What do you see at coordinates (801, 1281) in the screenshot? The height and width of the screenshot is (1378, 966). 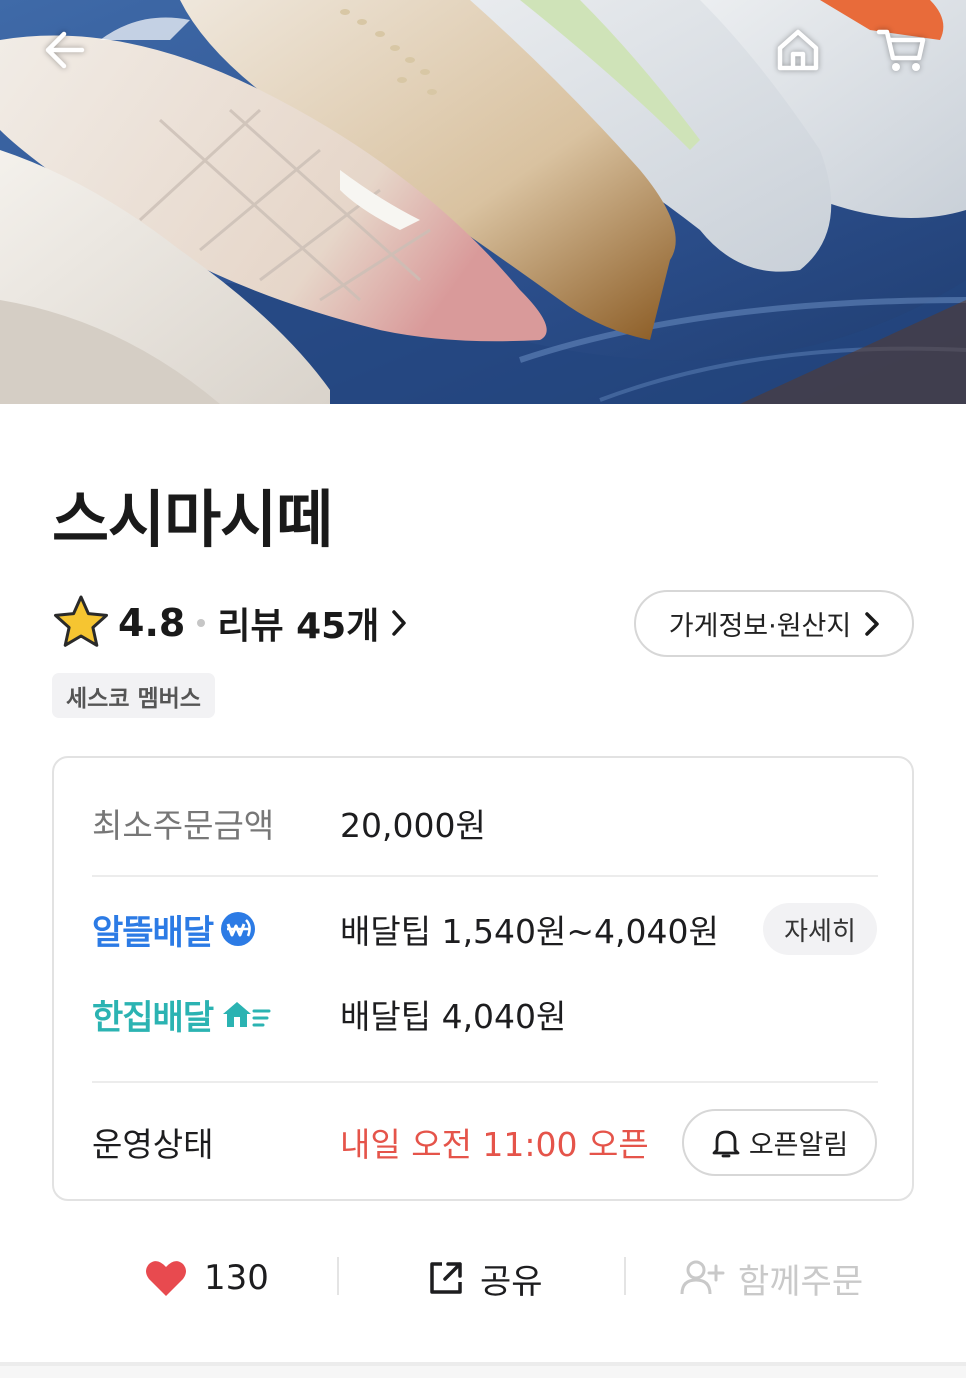 I see `group-order-label: 함께주문` at bounding box center [801, 1281].